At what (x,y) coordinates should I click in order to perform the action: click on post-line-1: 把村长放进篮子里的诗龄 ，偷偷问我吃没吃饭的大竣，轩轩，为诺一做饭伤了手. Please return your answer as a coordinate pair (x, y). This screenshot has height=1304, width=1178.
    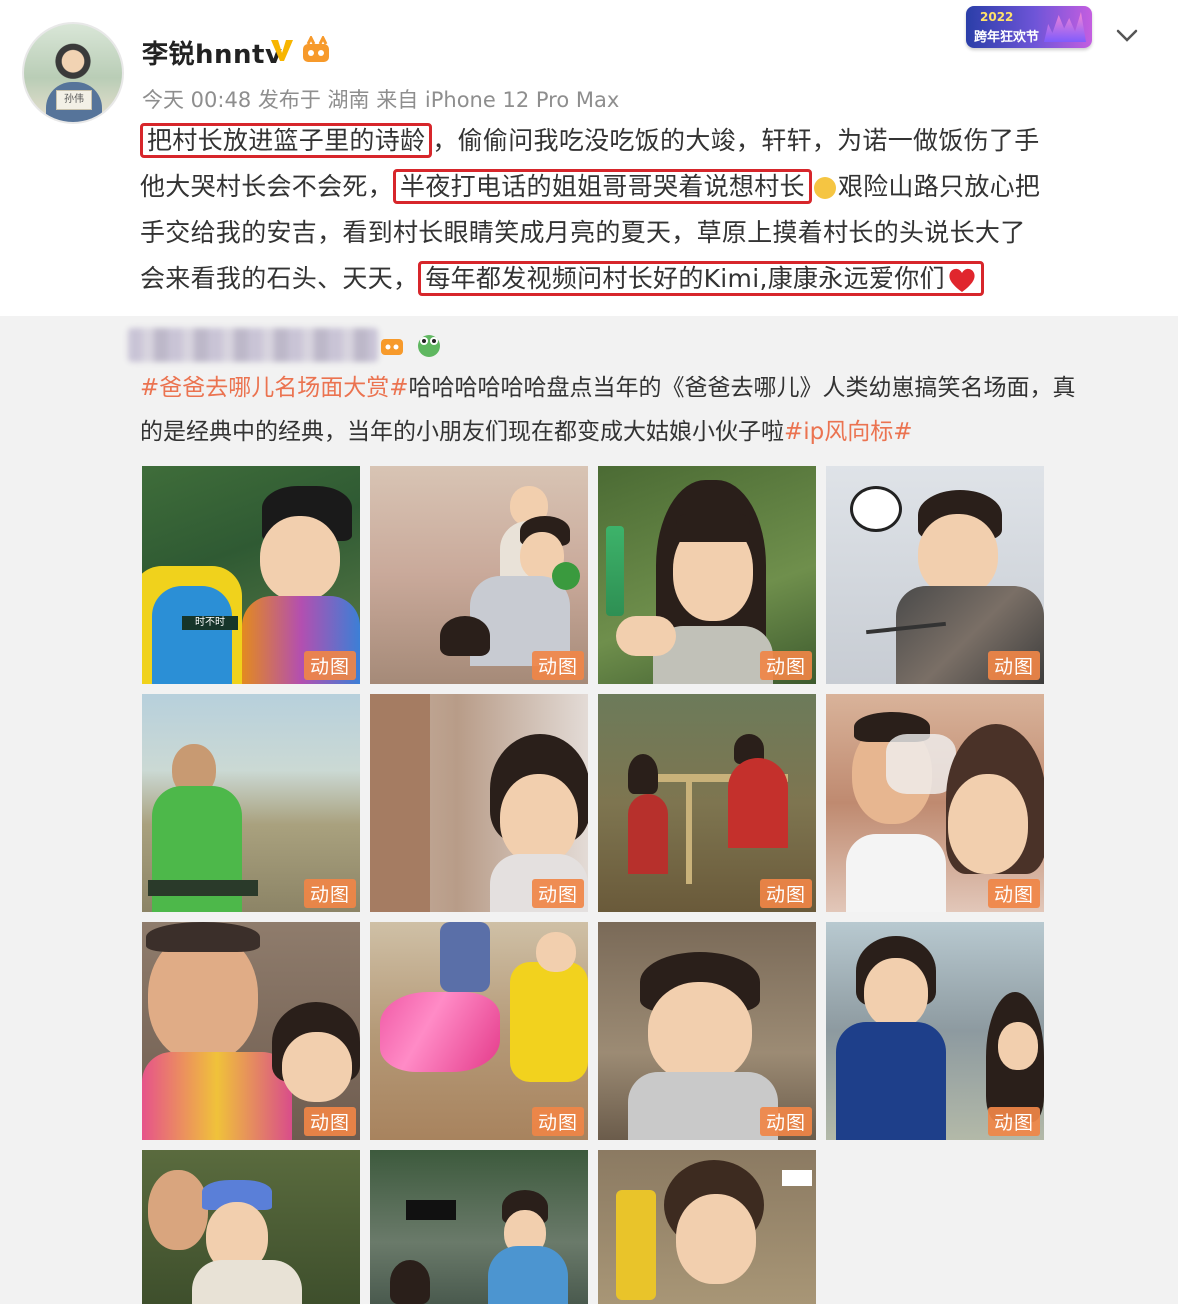
    Looking at the image, I should click on (640, 141).